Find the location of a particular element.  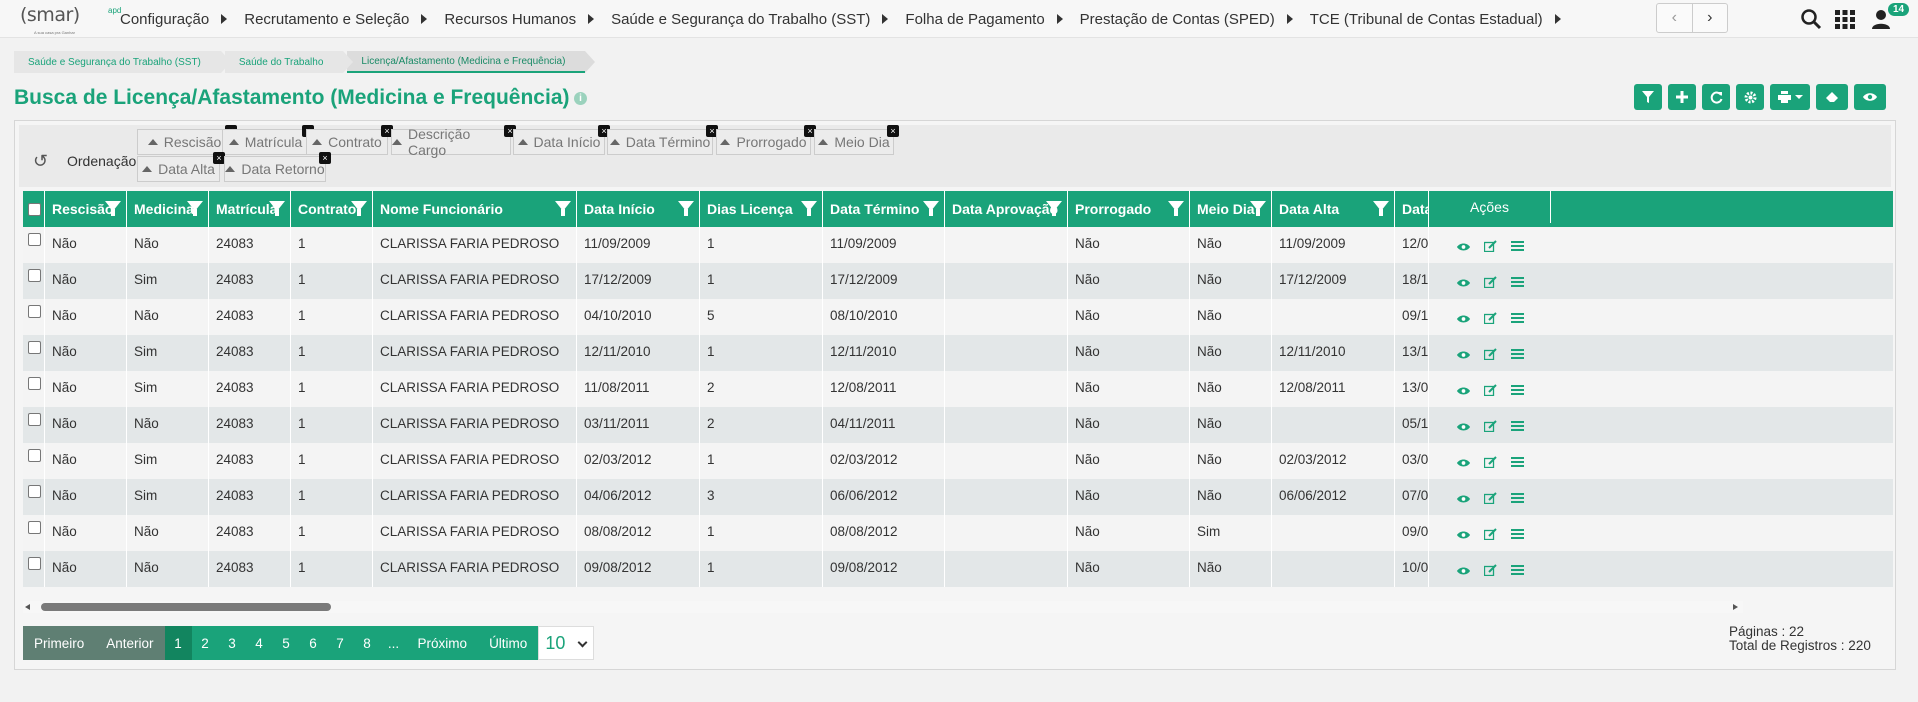

nav-item: Folha de Pagamento is located at coordinates (984, 19).